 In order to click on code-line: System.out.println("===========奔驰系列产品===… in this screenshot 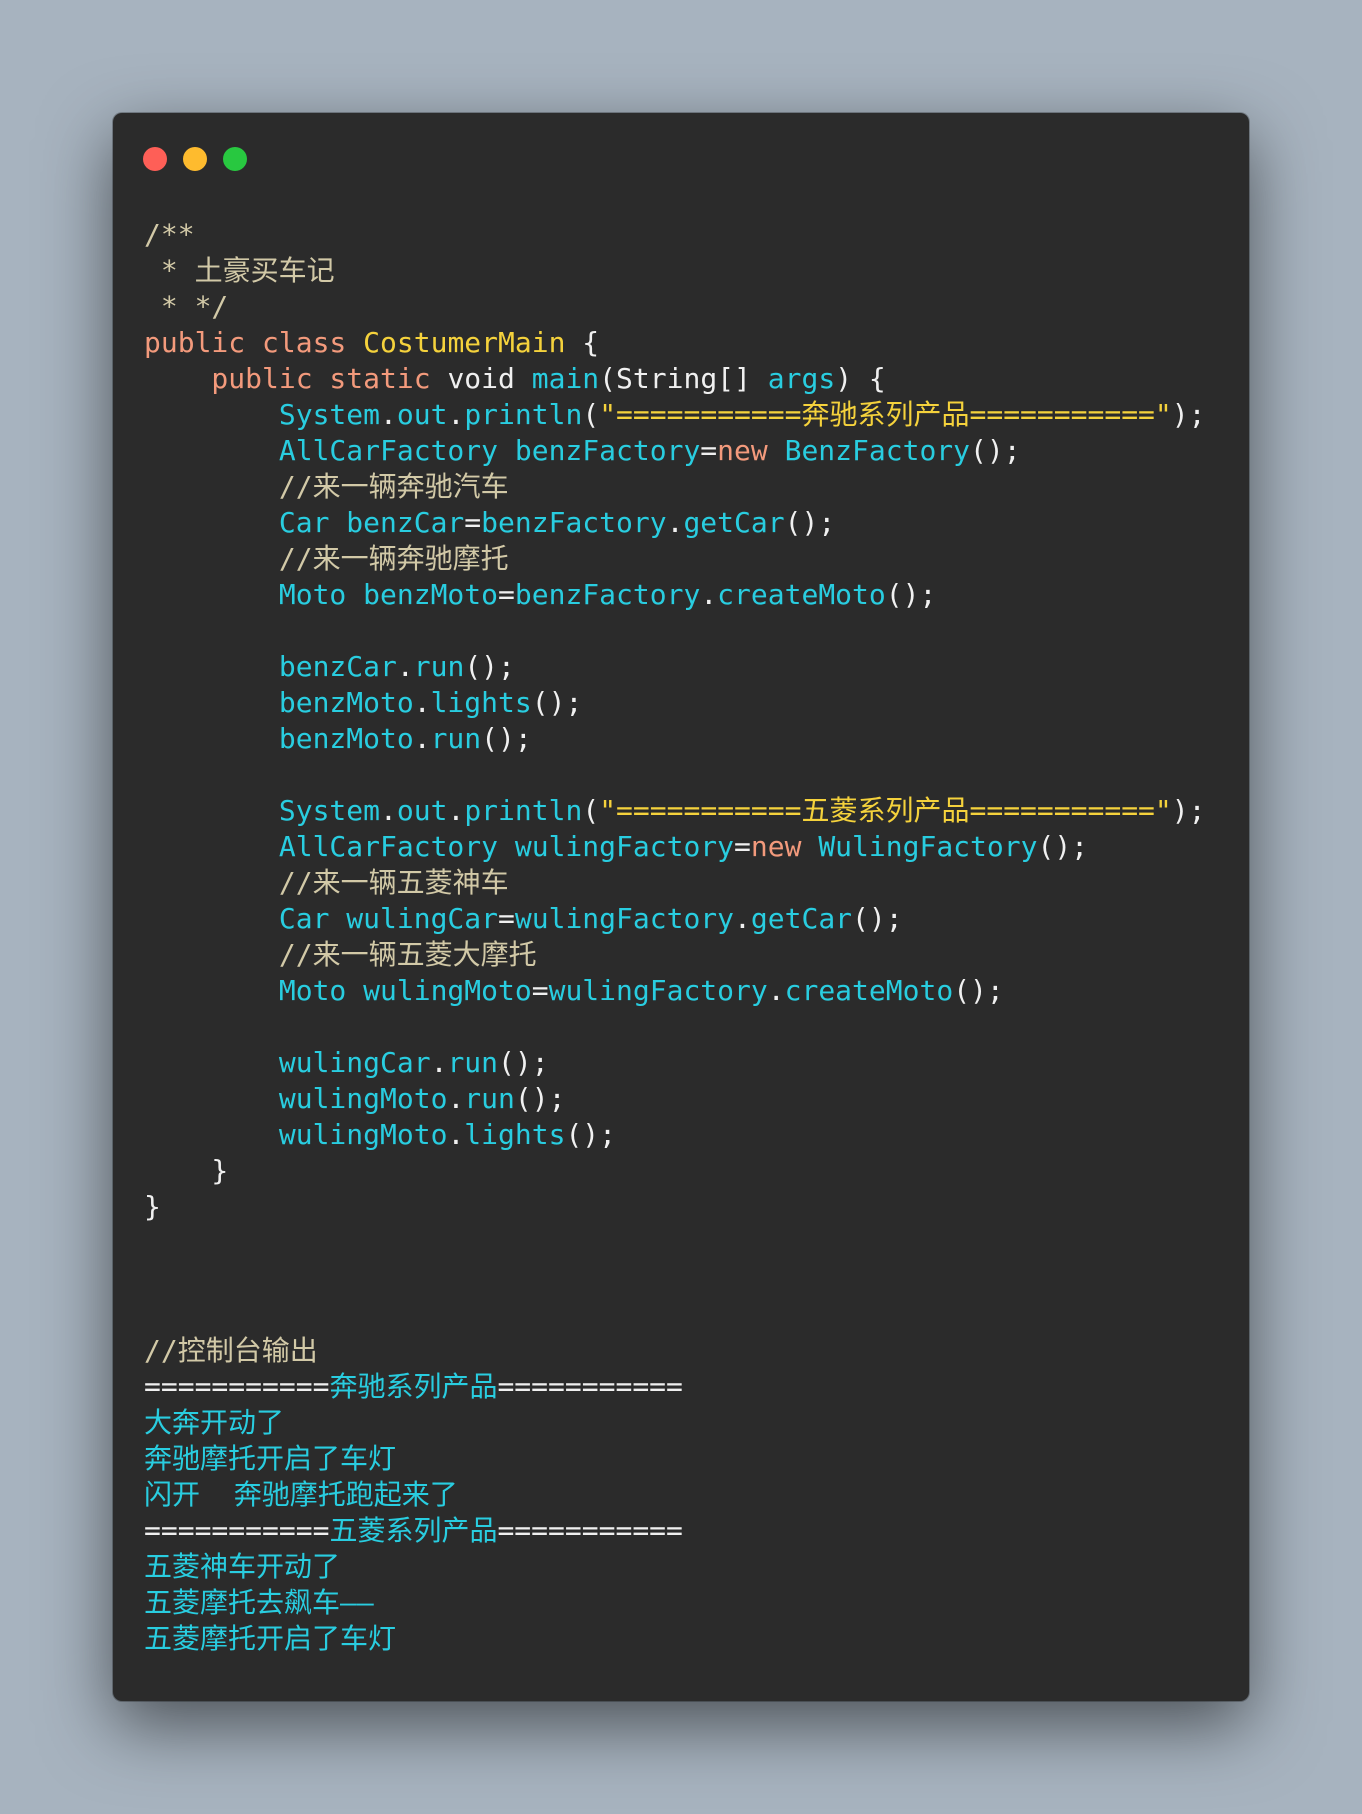, I will do `click(675, 415)`.